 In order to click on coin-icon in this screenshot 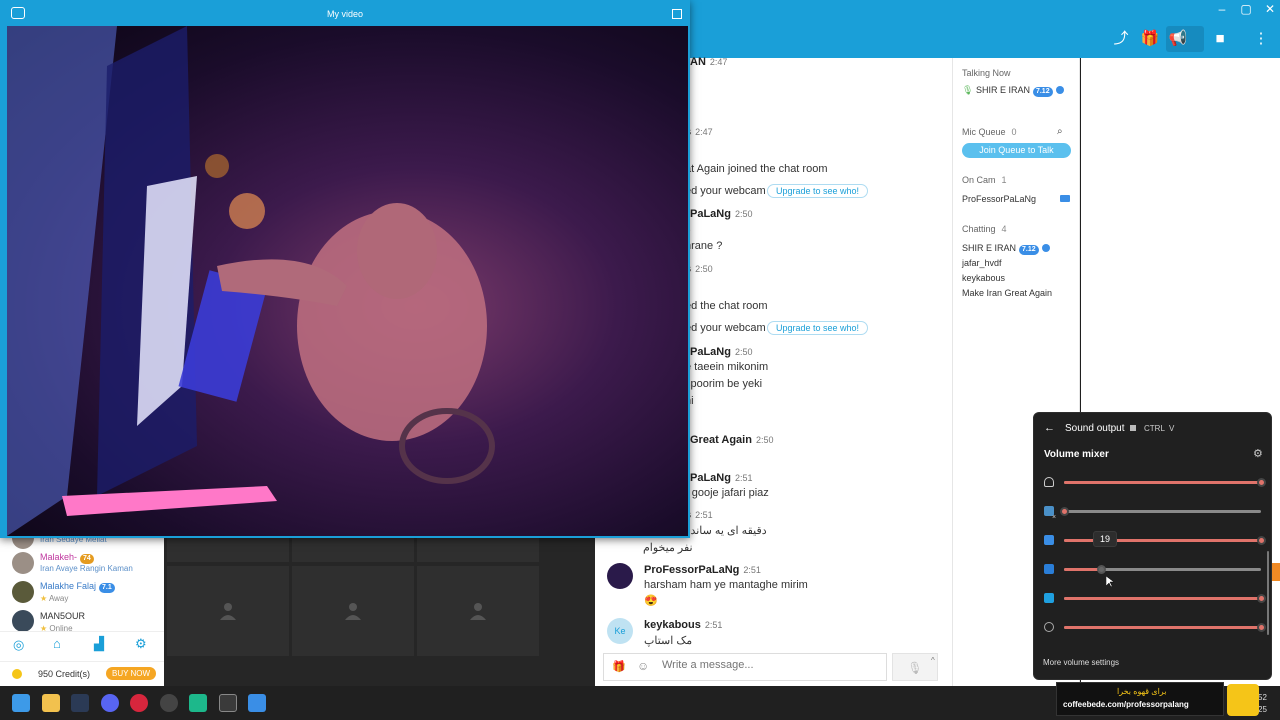, I will do `click(17, 674)`.